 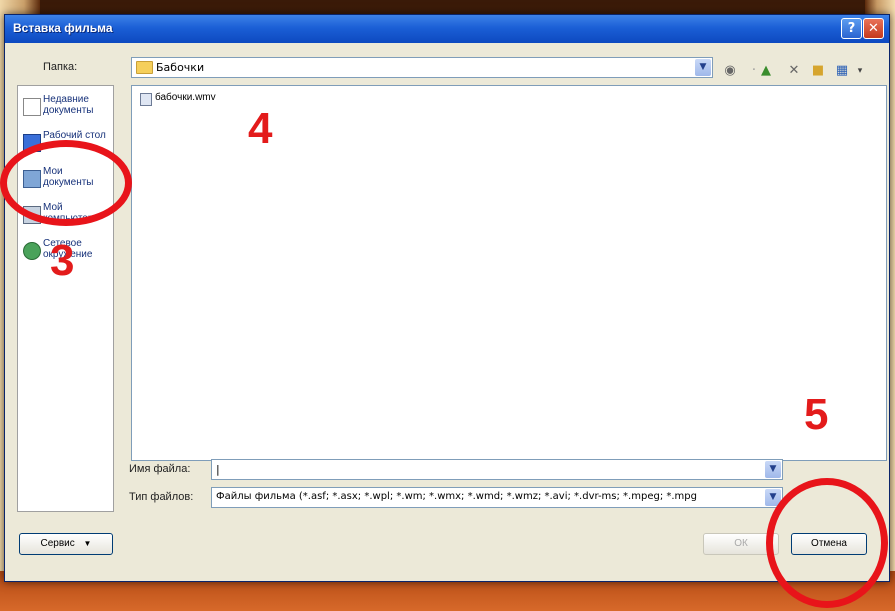 I want to click on place-recent: Недавние документы, so click(x=67, y=109).